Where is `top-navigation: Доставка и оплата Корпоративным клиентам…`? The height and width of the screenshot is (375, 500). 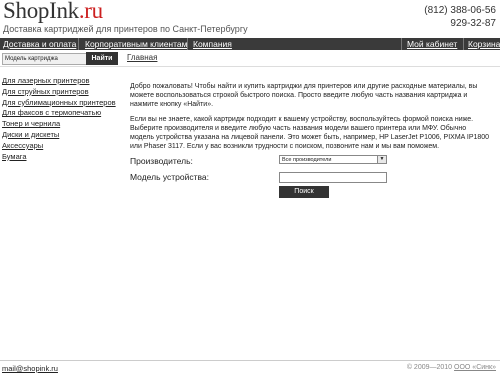
top-navigation: Доставка и оплата Корпоративным клиентам… is located at coordinates (250, 44).